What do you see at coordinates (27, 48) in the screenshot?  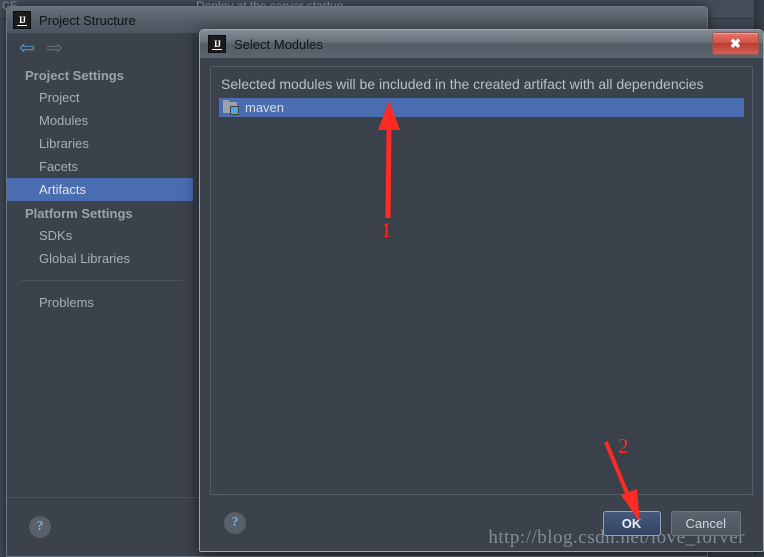 I see `back-arrow-icon: ⇦` at bounding box center [27, 48].